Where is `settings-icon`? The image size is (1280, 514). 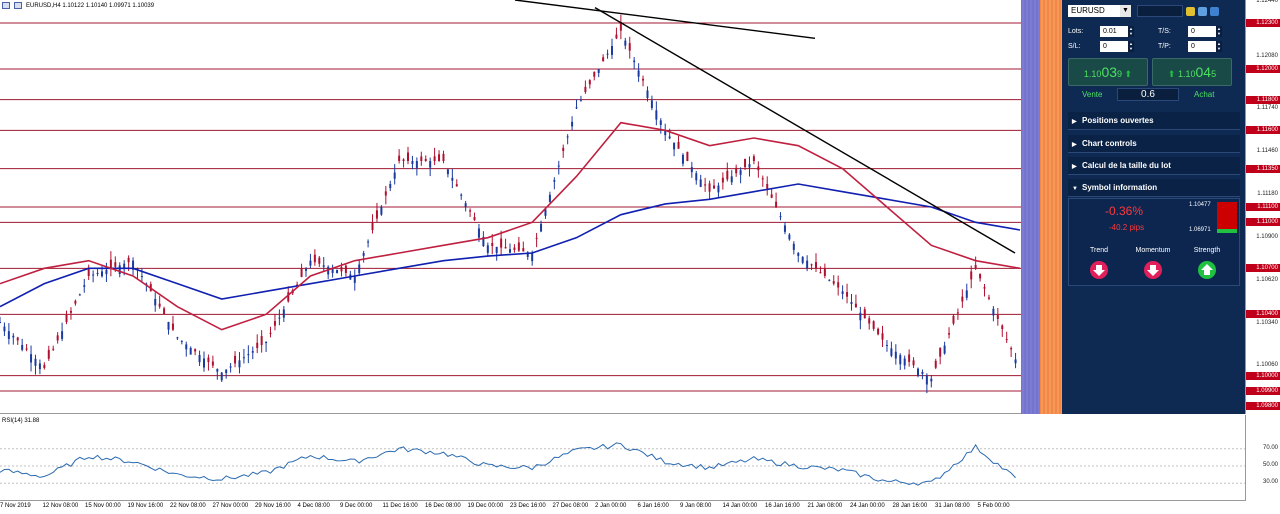
settings-icon is located at coordinates (1202, 11).